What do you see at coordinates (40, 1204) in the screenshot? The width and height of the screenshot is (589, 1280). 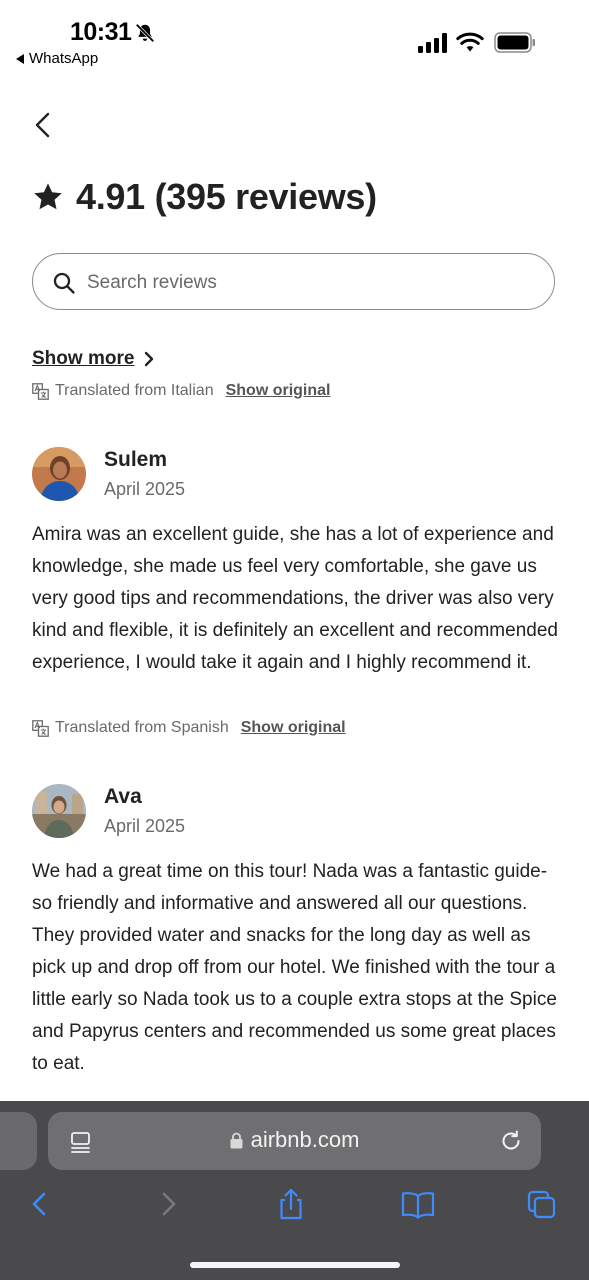 I see `browser-back-icon` at bounding box center [40, 1204].